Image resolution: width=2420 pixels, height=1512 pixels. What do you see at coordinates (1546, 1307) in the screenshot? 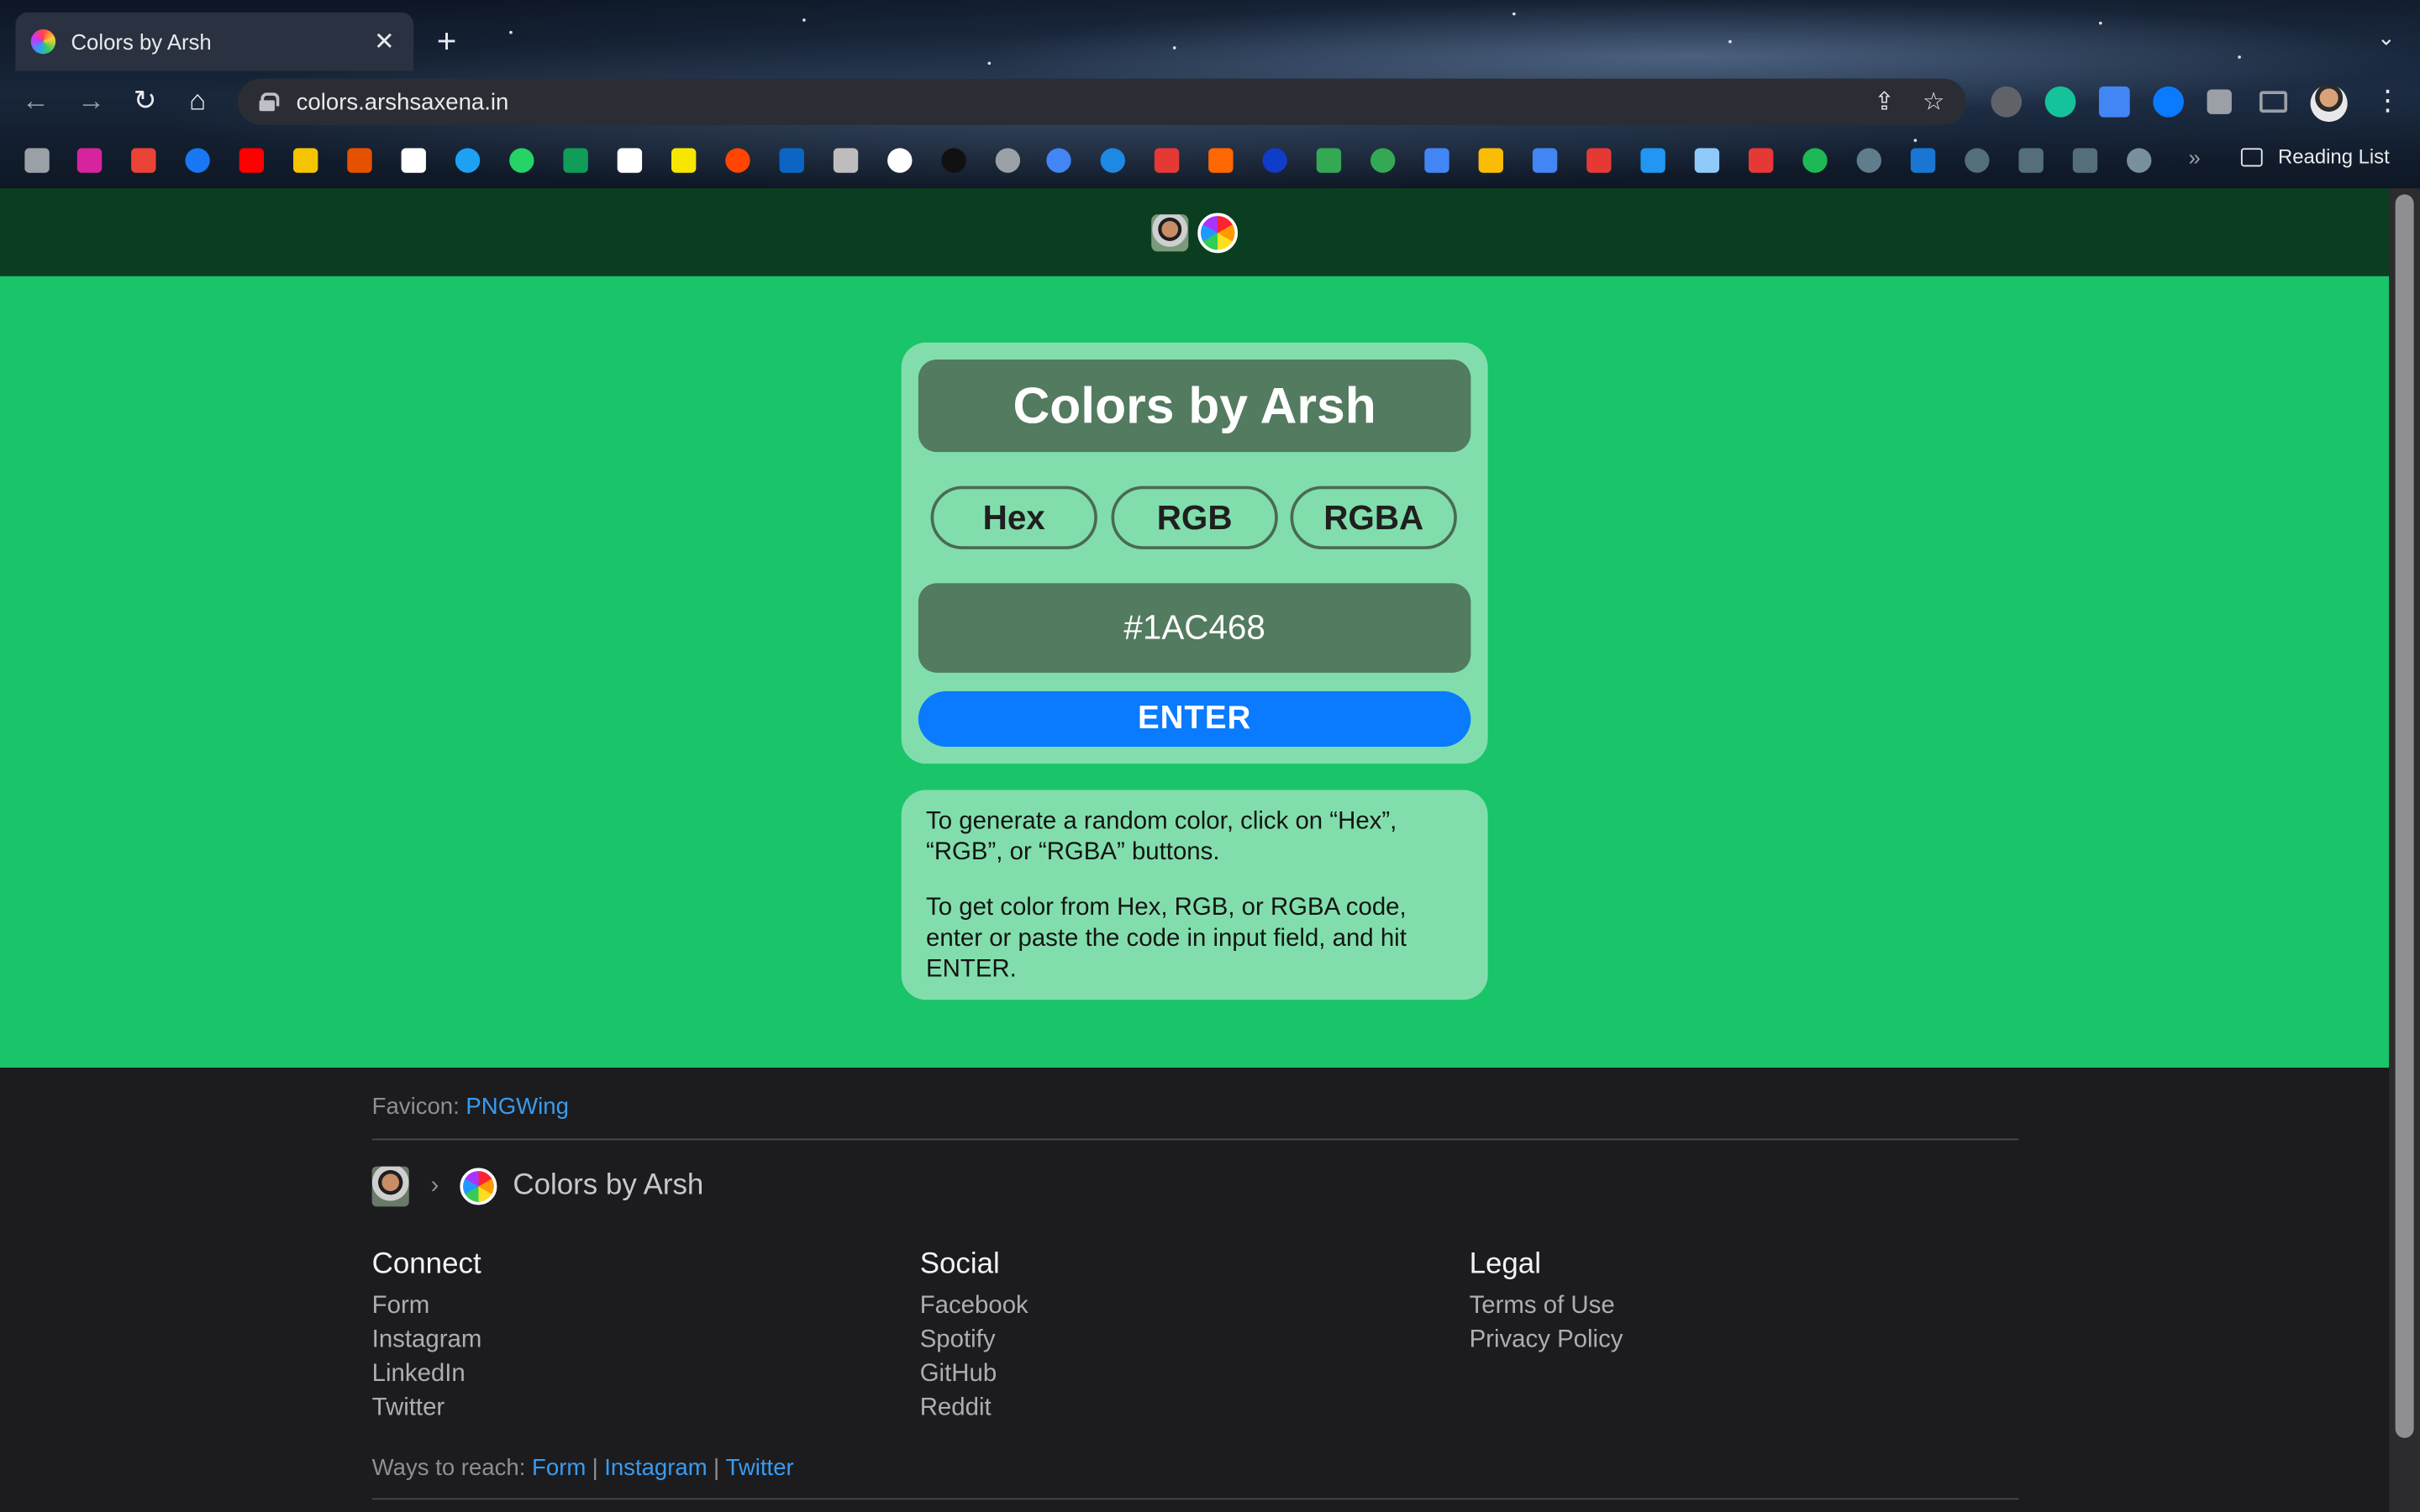
I see `terms-link: Terms of Use` at bounding box center [1546, 1307].